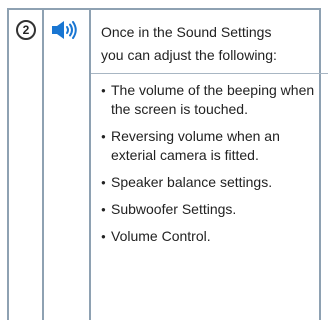  What do you see at coordinates (189, 55) in the screenshot?
I see `intro-line: you can adjust the following:` at bounding box center [189, 55].